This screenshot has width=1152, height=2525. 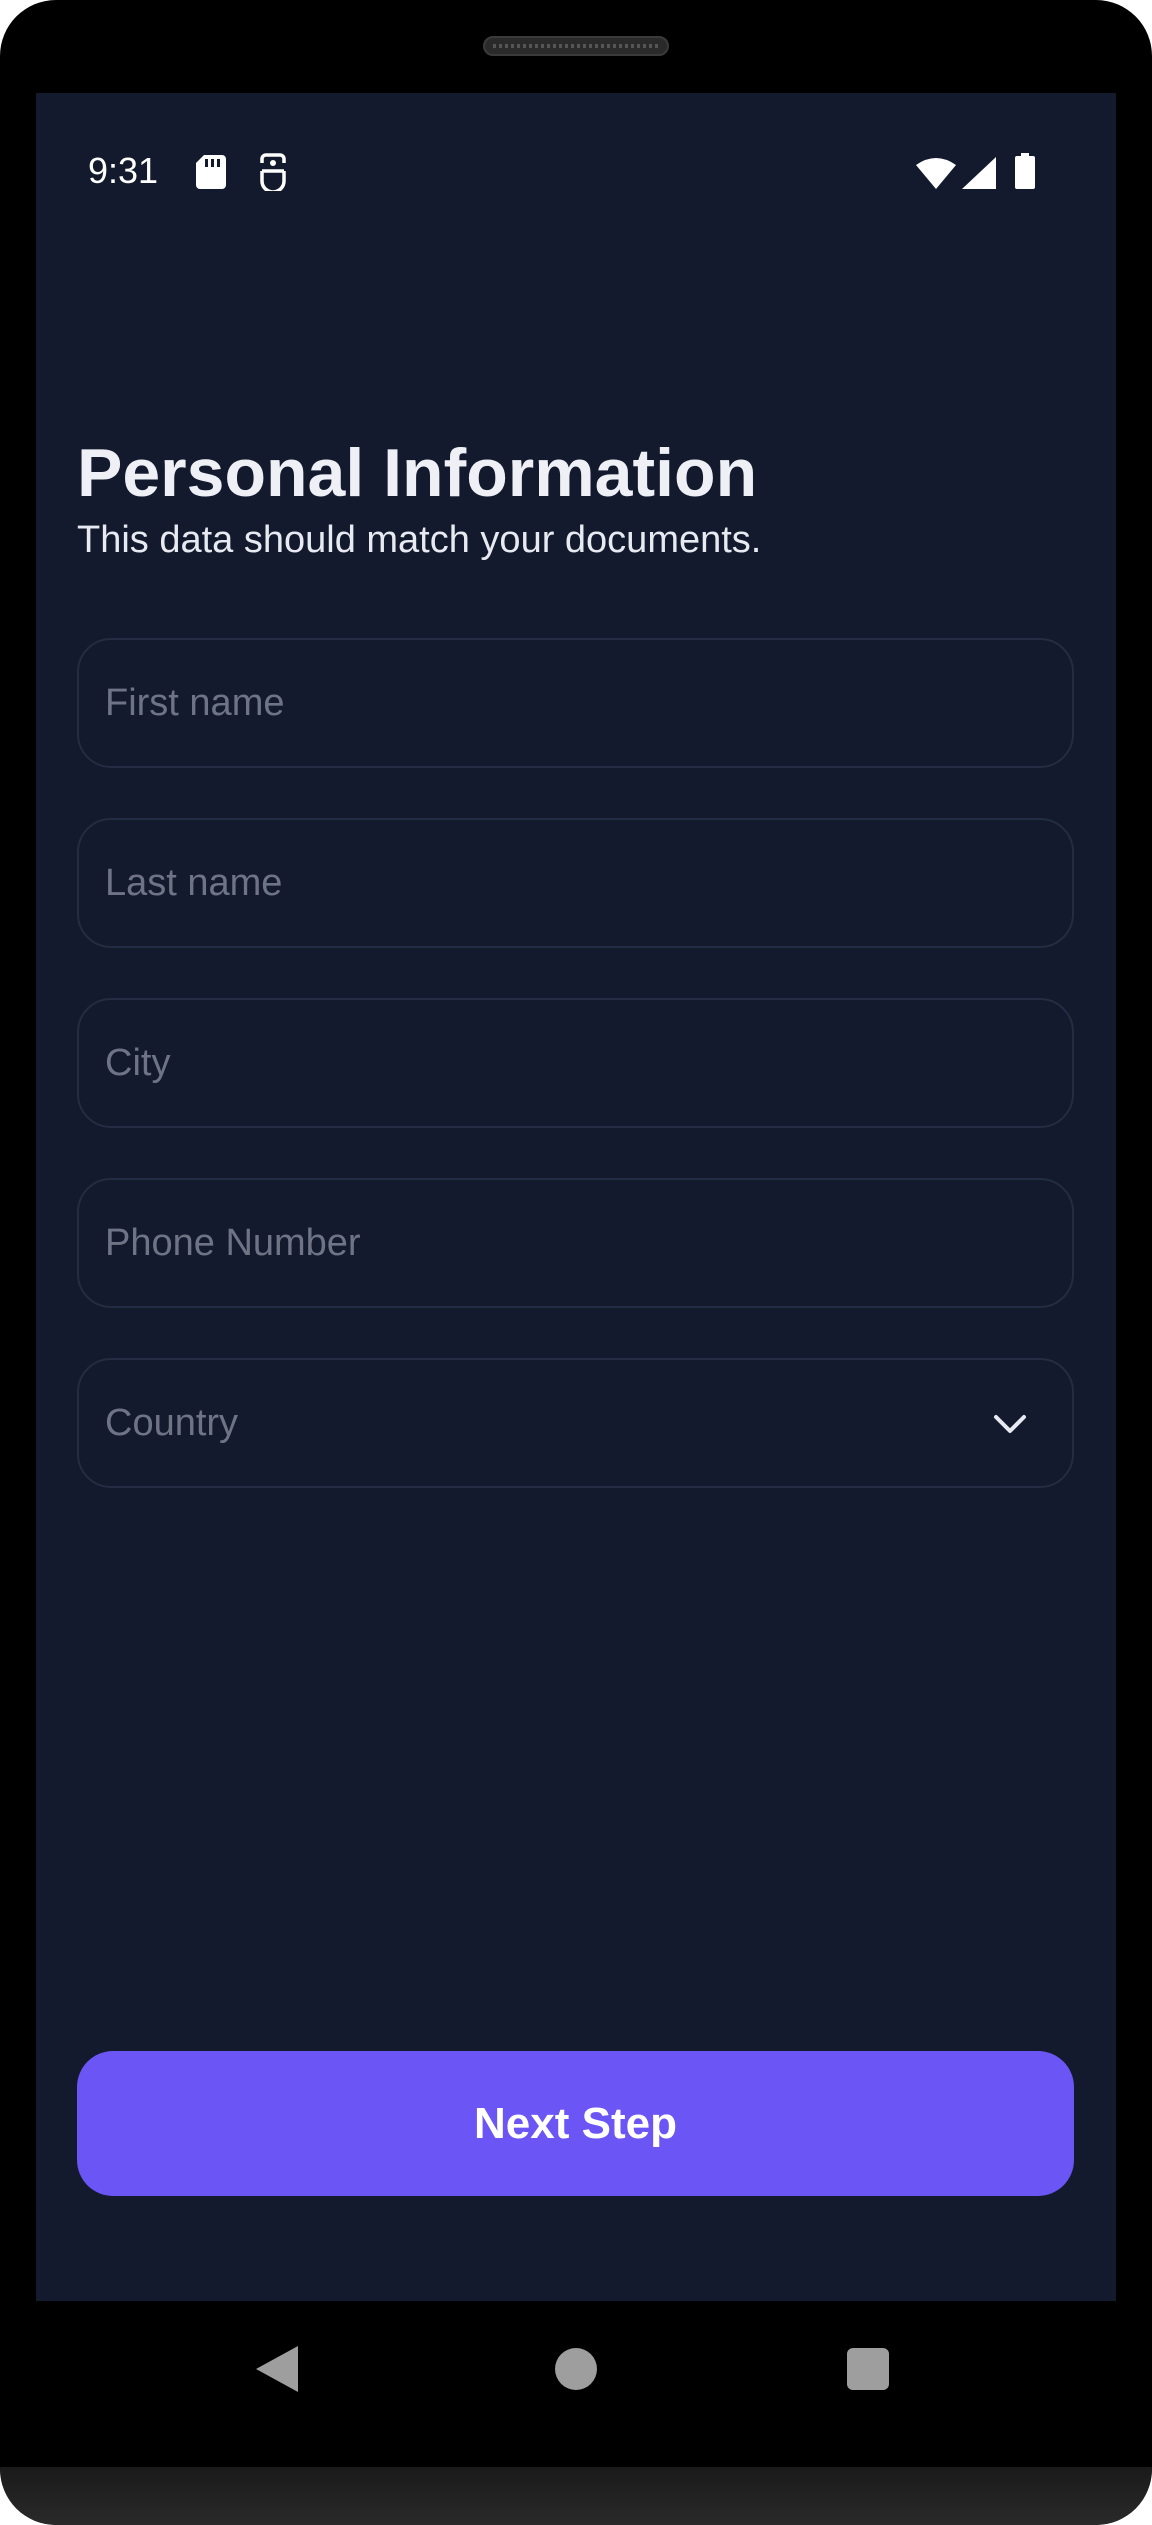 I want to click on phone-field-container, so click(x=575, y=1243).